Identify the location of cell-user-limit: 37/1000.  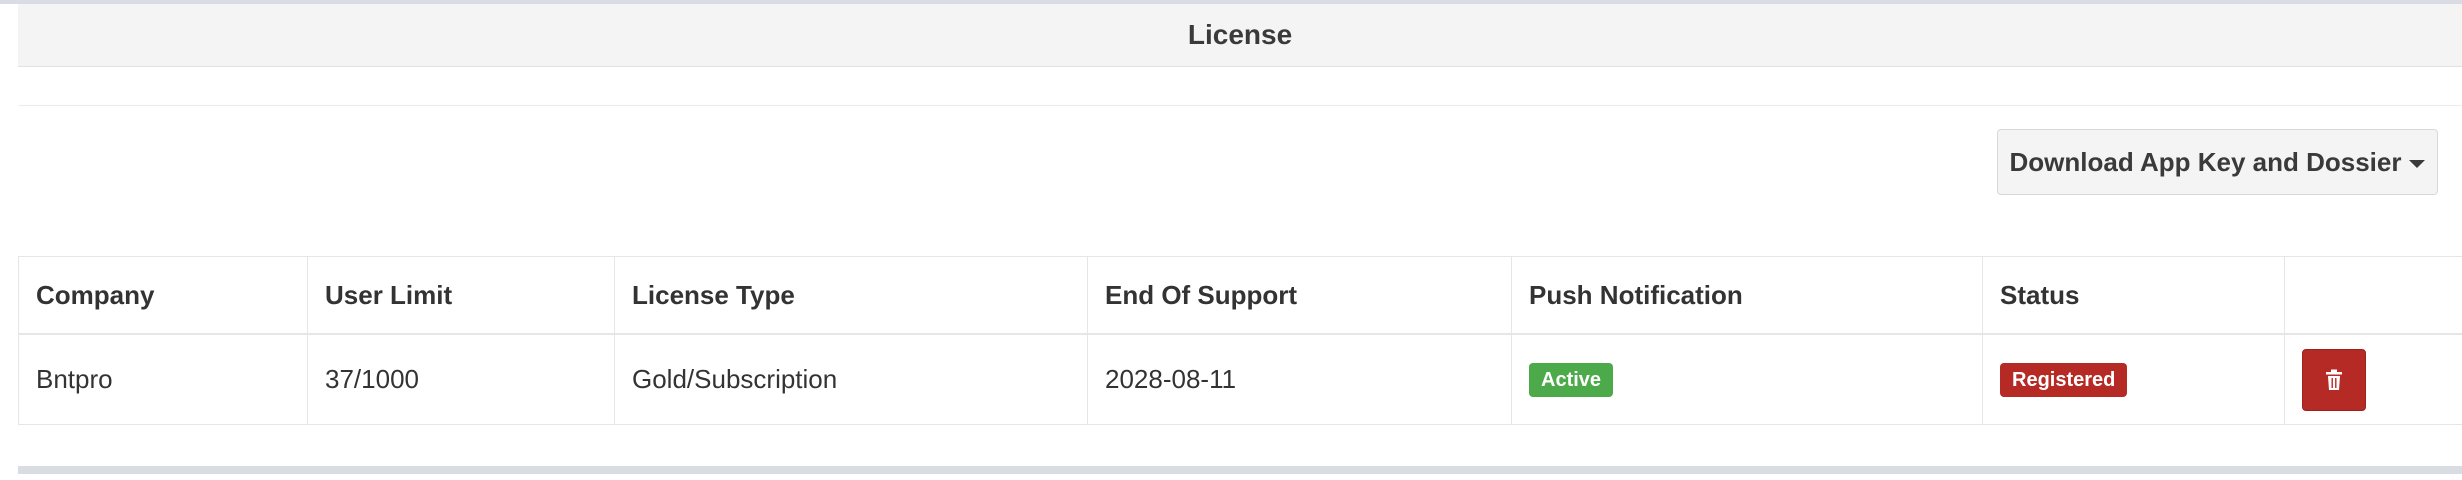
(461, 379).